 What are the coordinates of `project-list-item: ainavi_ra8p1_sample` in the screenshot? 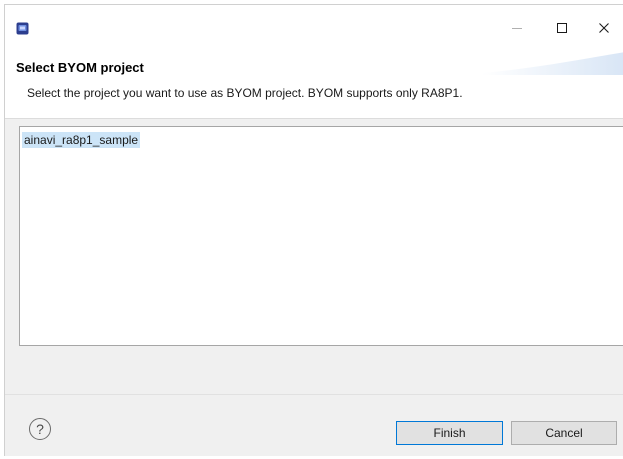 It's located at (81, 140).